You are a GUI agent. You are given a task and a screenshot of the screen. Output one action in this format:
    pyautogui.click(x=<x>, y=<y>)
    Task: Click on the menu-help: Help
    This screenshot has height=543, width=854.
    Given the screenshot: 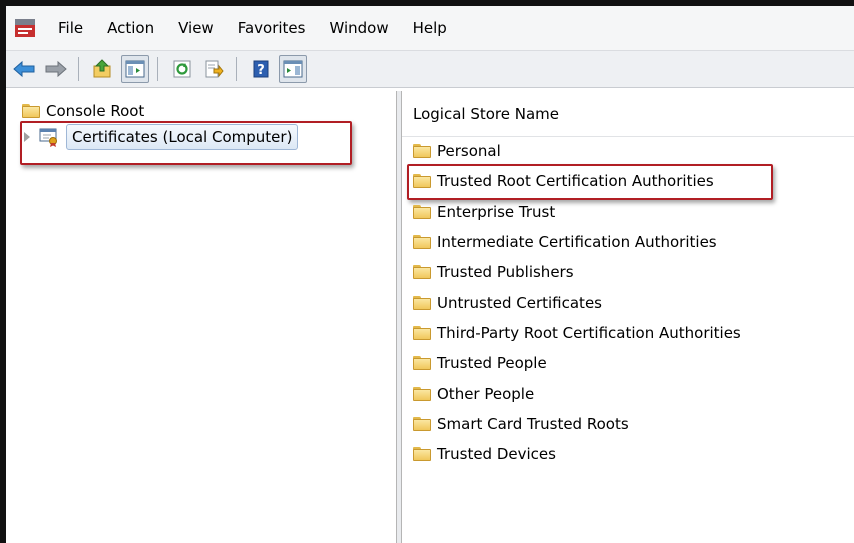 What is the action you would take?
    pyautogui.click(x=430, y=28)
    